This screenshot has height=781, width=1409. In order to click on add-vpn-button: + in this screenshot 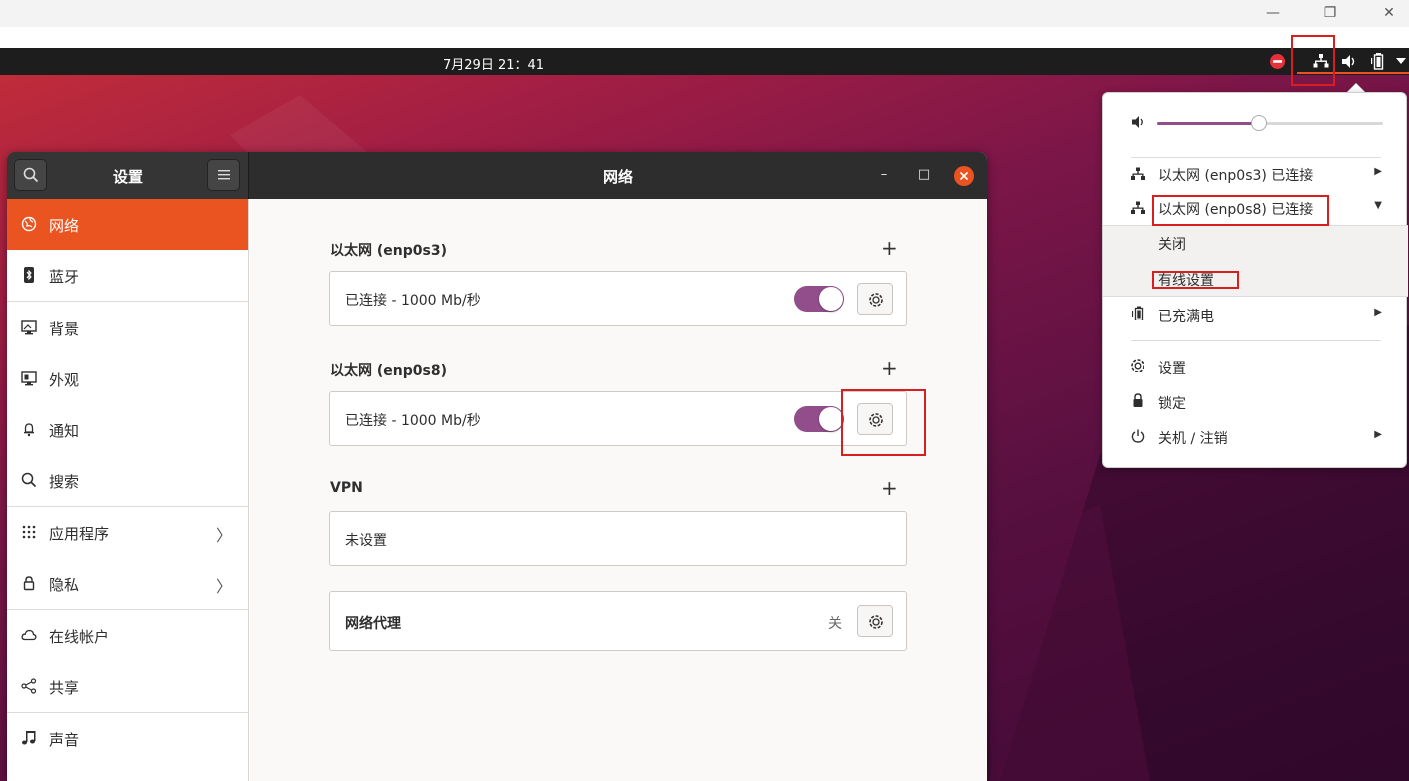, I will do `click(889, 488)`.